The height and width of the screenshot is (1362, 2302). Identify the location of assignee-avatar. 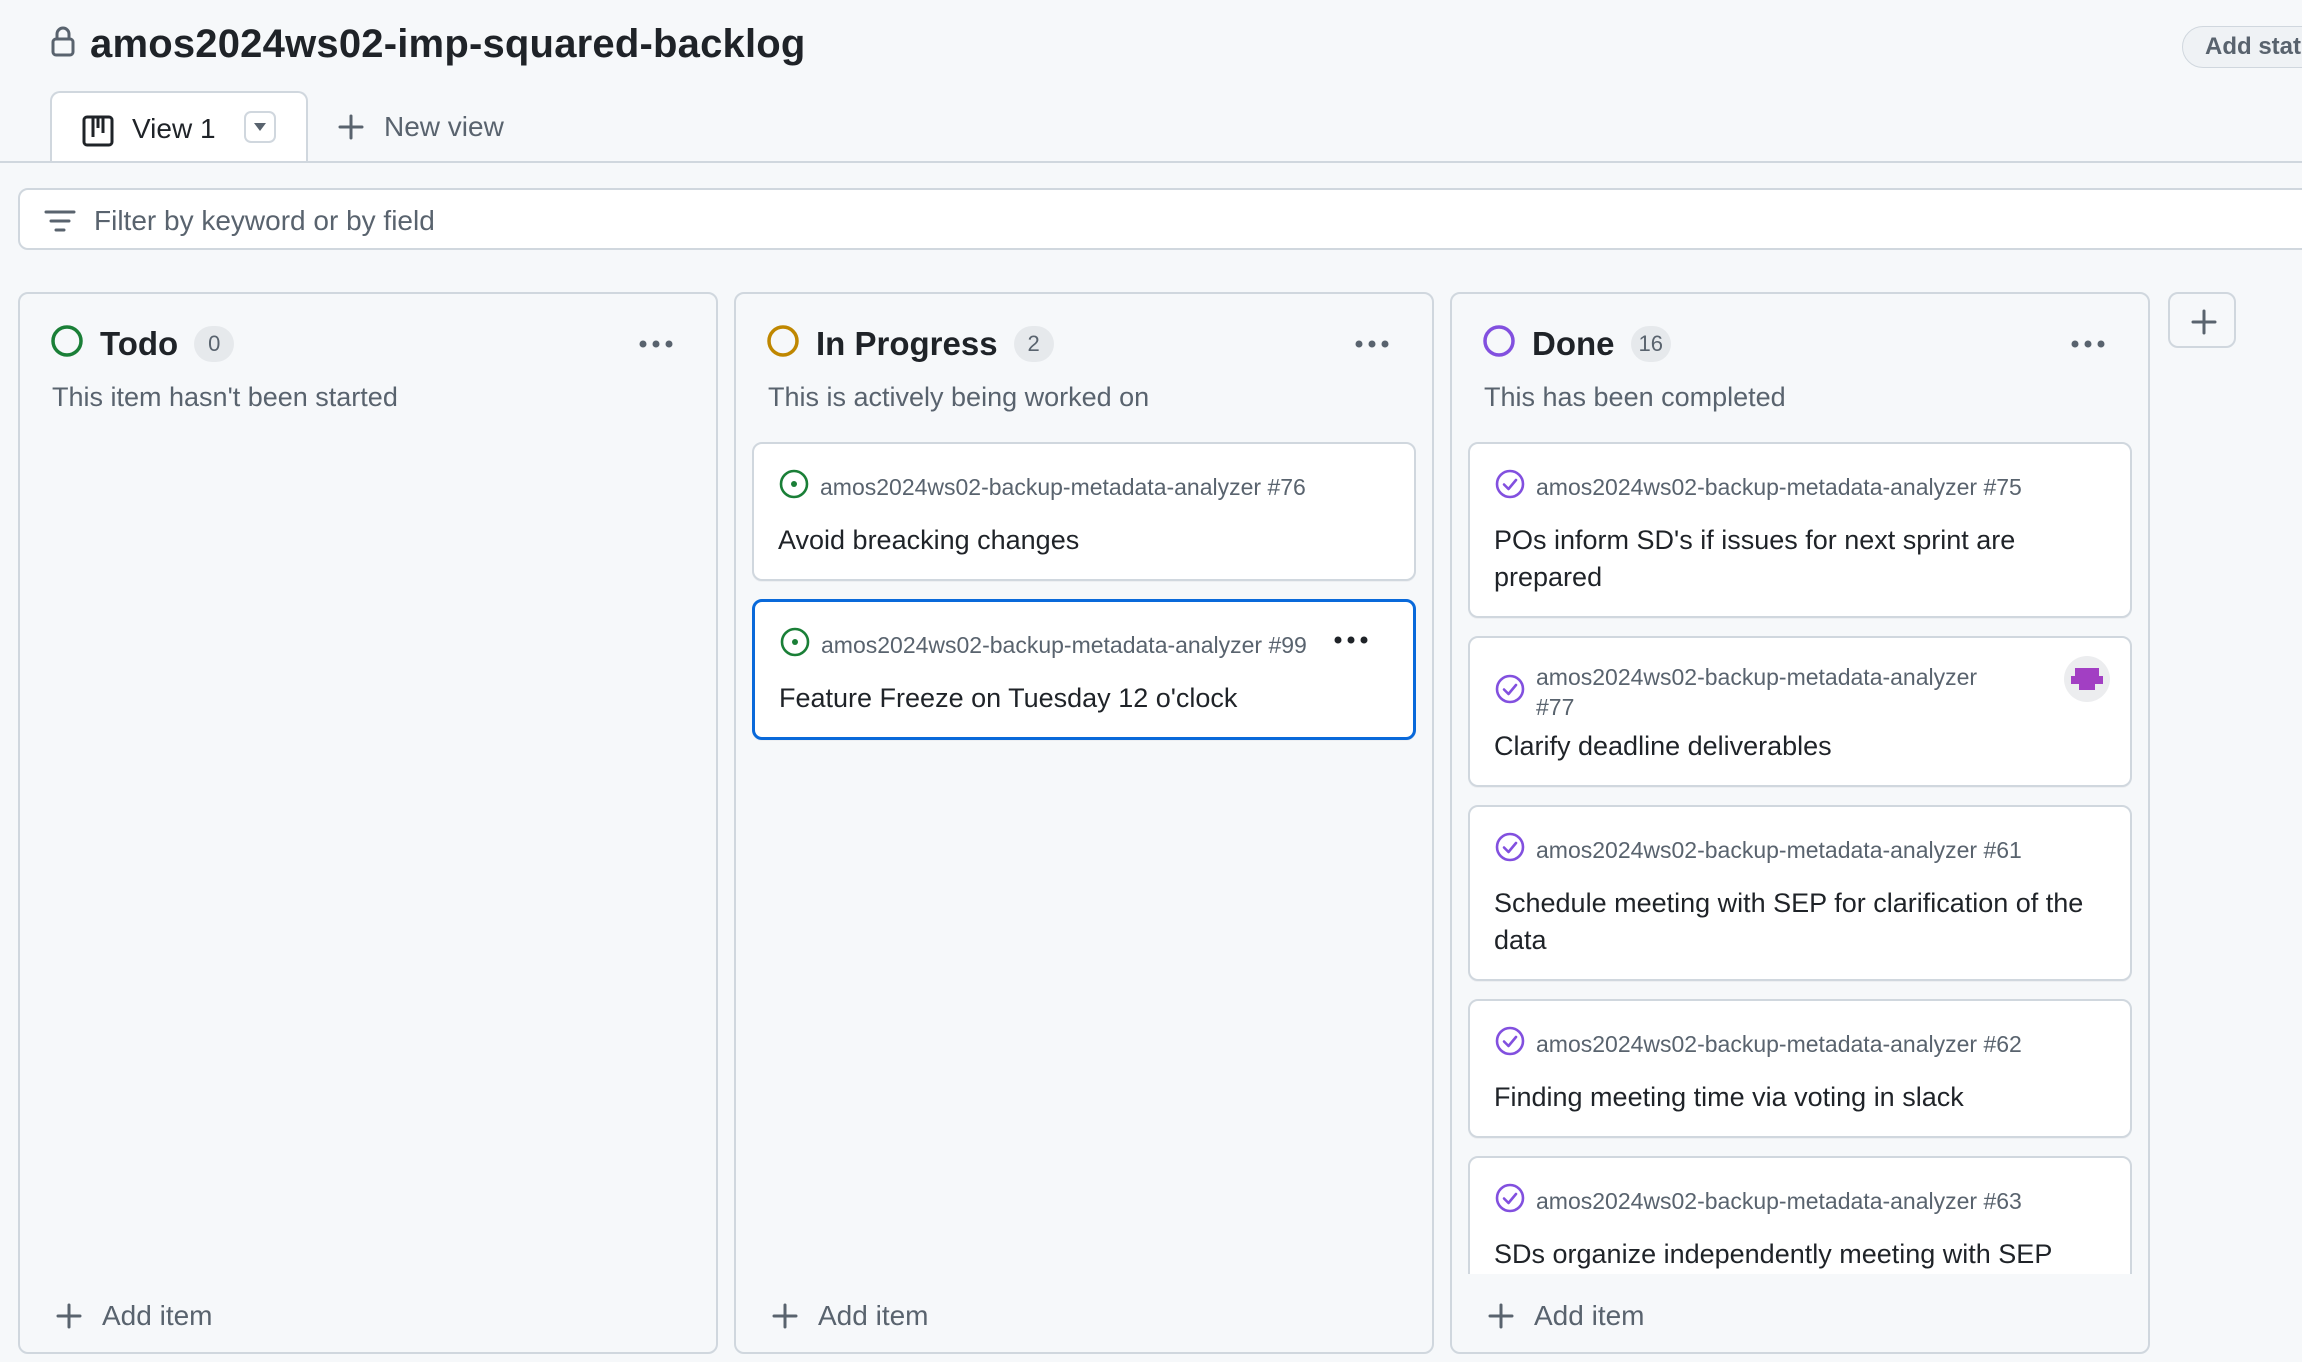
(2087, 679).